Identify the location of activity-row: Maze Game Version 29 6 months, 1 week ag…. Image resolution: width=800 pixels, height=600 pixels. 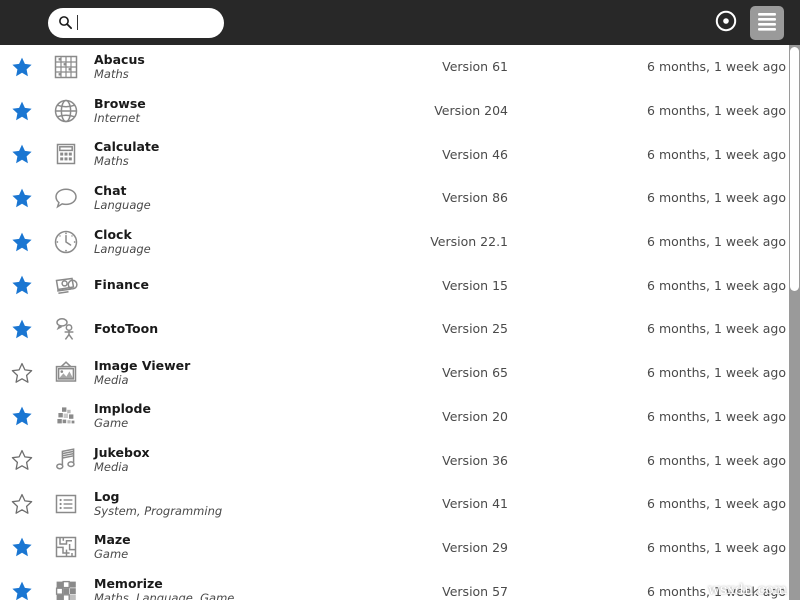
(395, 547).